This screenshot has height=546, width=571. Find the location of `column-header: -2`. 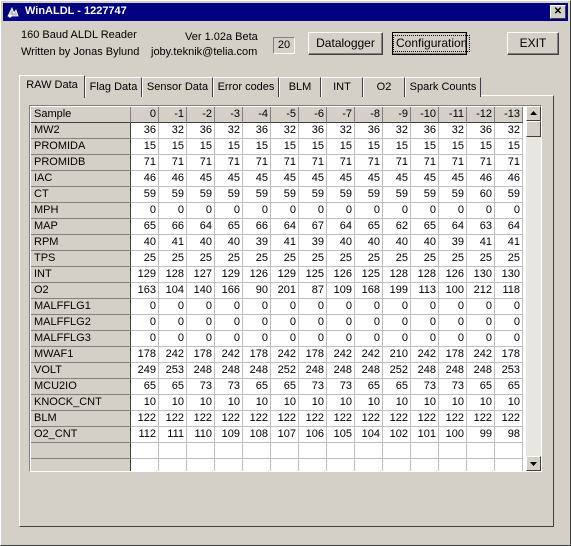

column-header: -2 is located at coordinates (201, 115).